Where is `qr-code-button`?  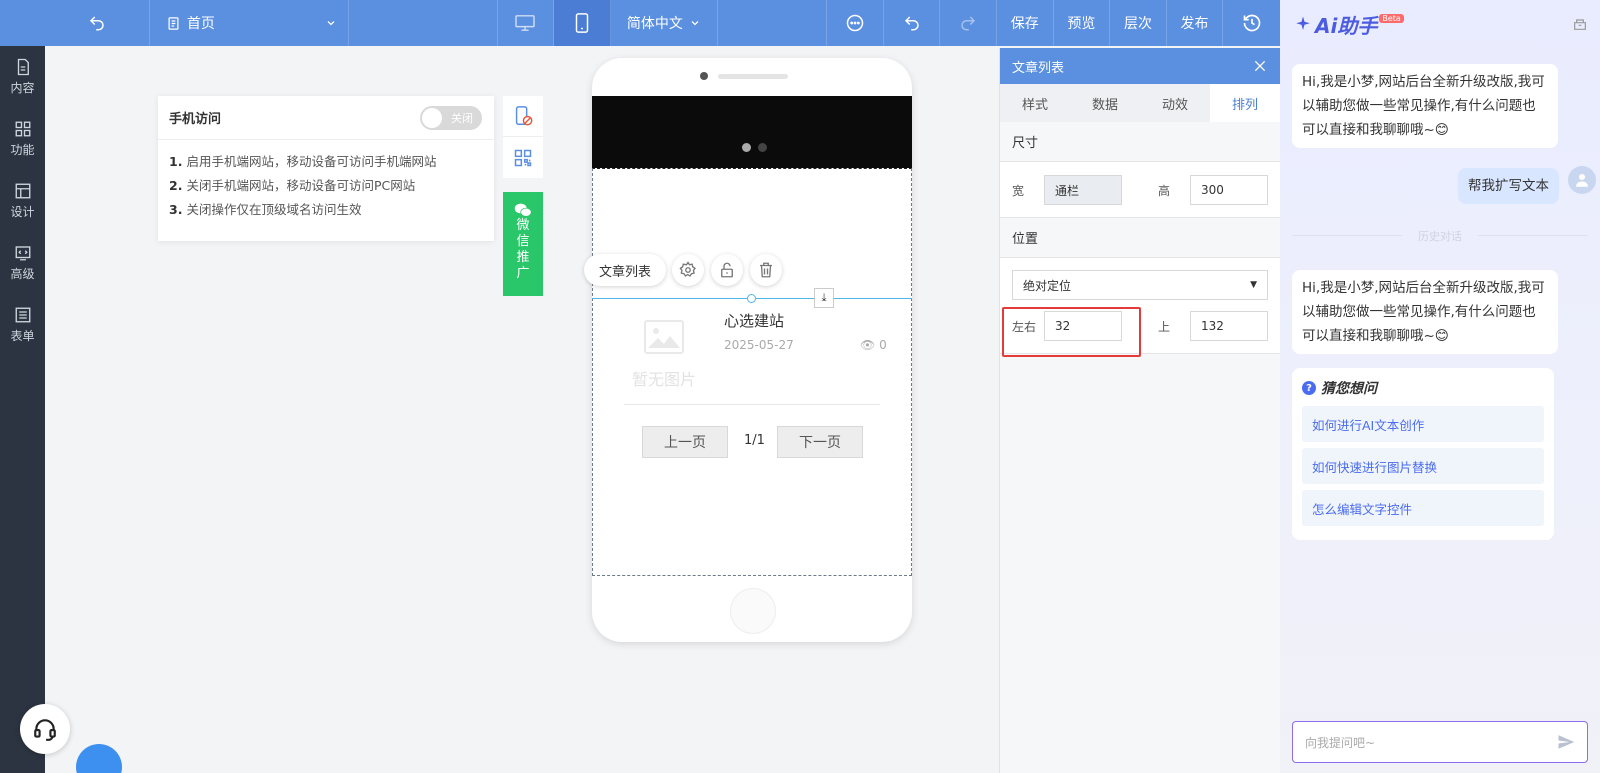 qr-code-button is located at coordinates (523, 157).